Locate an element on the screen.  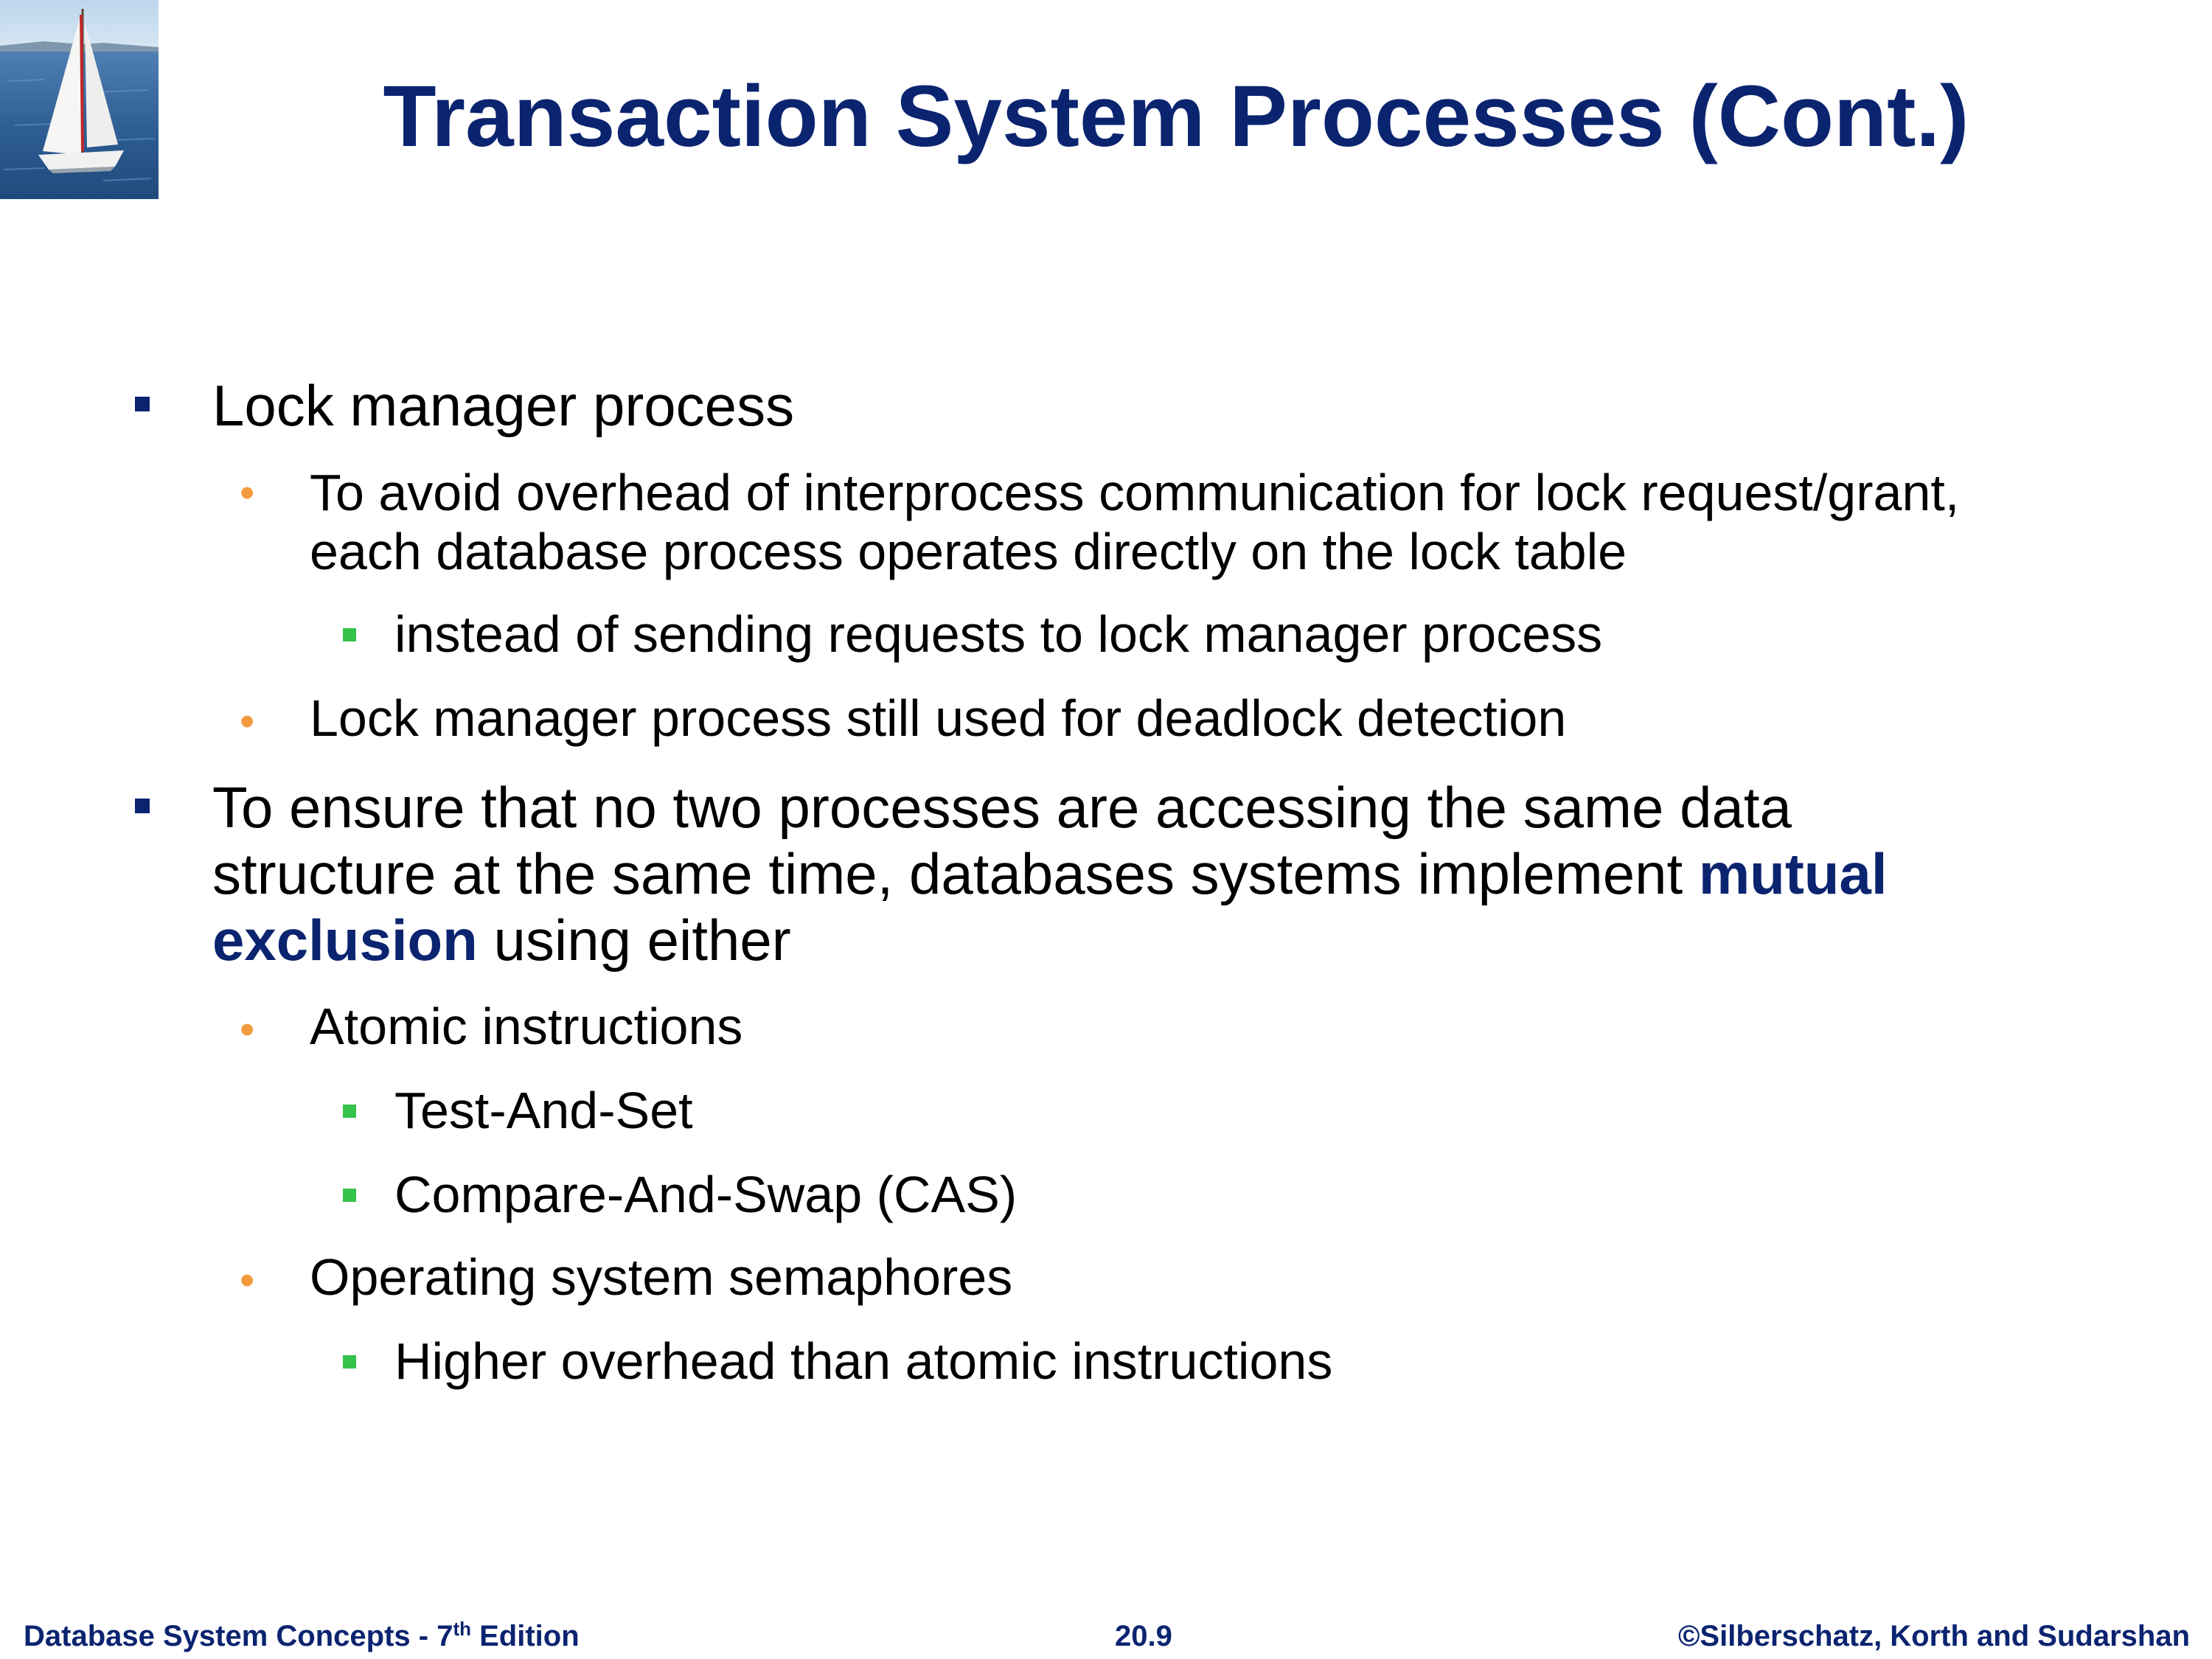
emphasis-exclusion: exclusion is located at coordinates (345, 940).